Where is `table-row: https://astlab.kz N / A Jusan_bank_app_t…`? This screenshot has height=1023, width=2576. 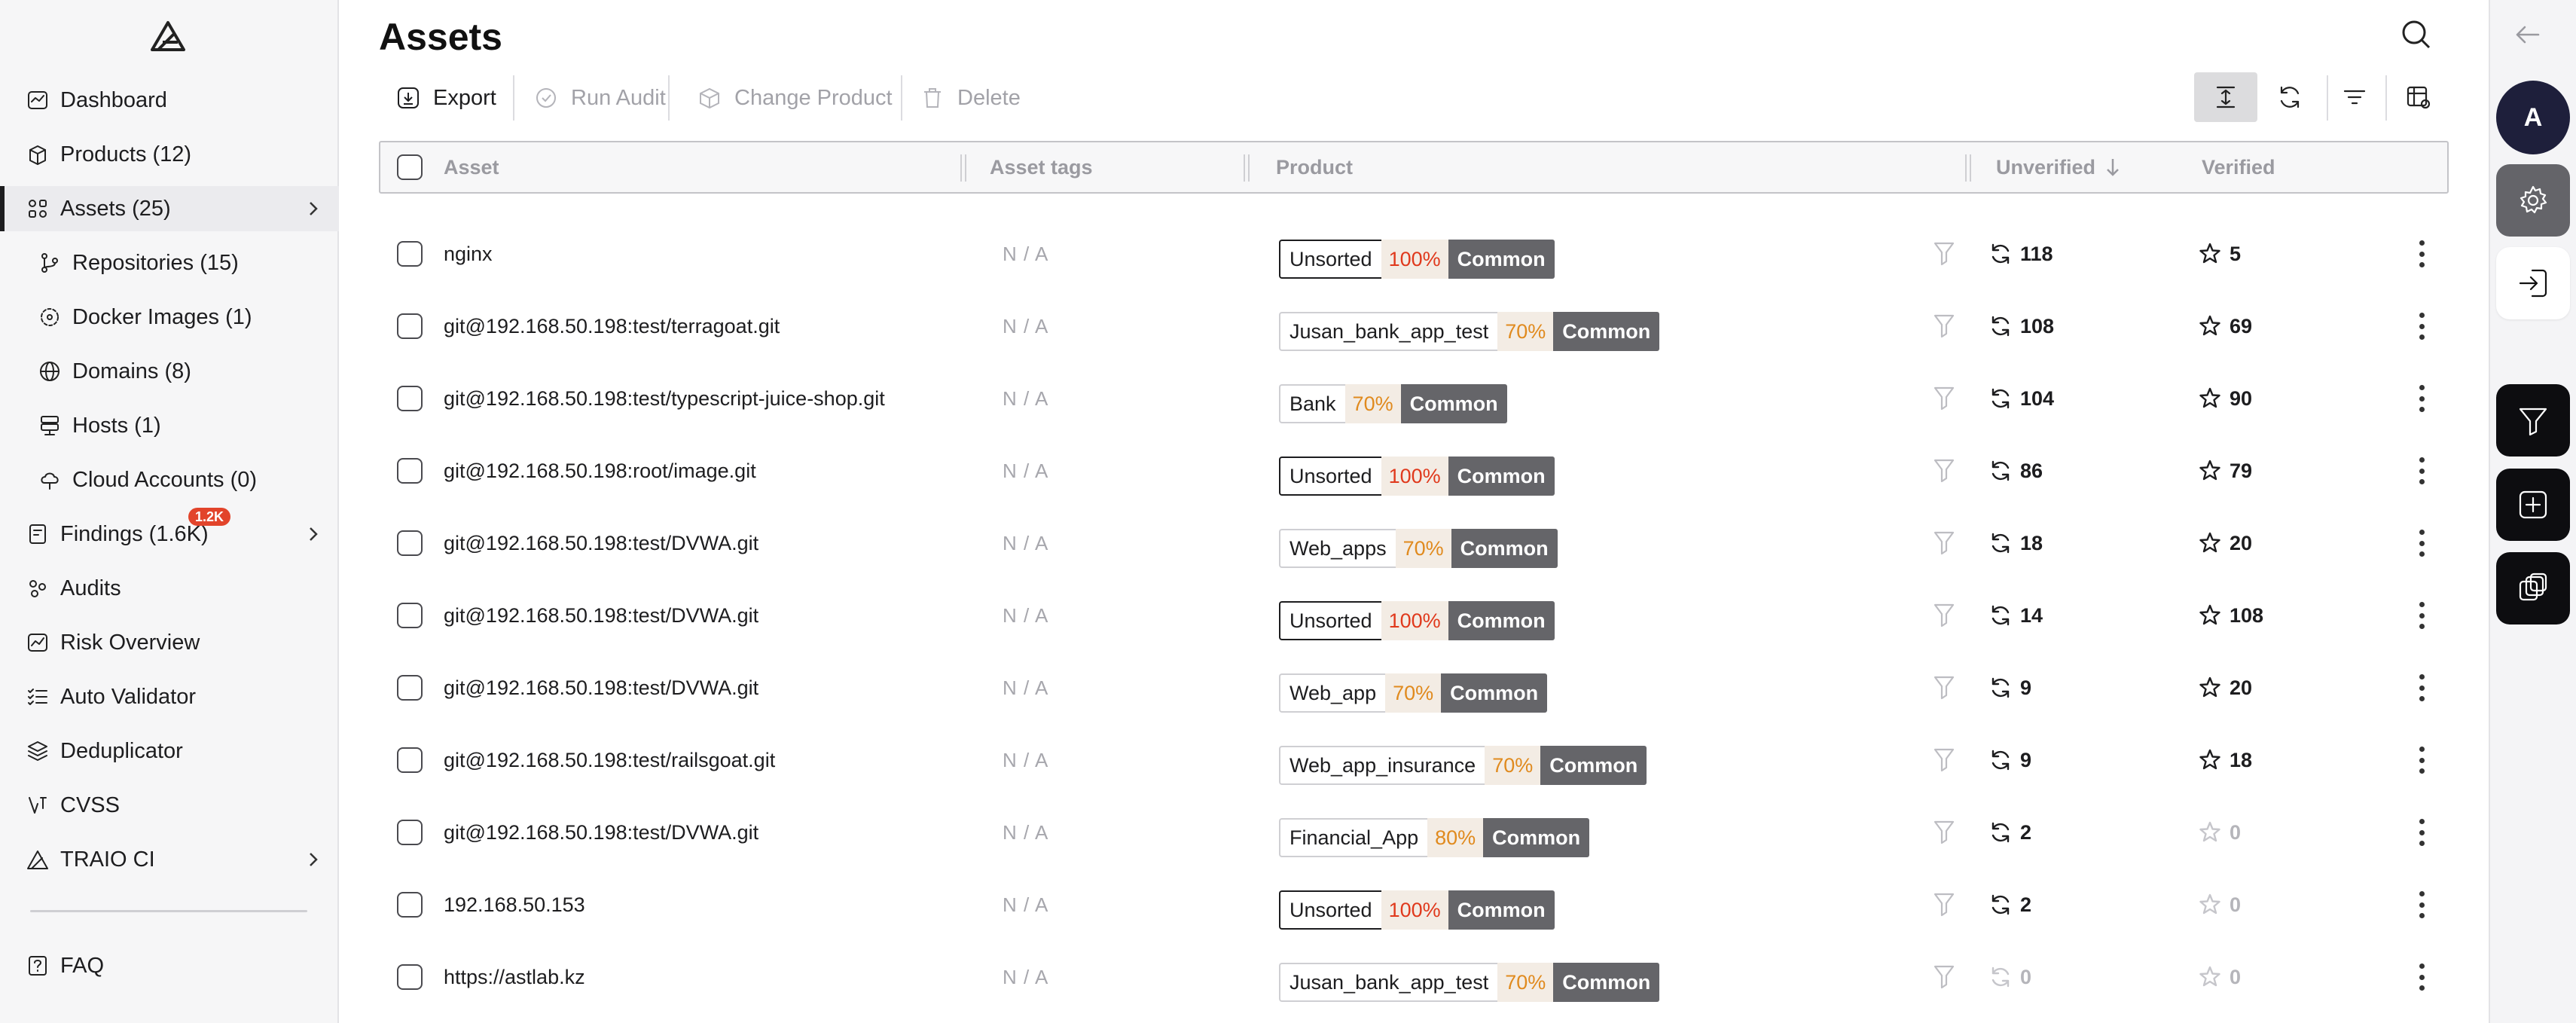
table-row: https://astlab.kz N / A Jusan_bank_app_t… is located at coordinates (1414, 977).